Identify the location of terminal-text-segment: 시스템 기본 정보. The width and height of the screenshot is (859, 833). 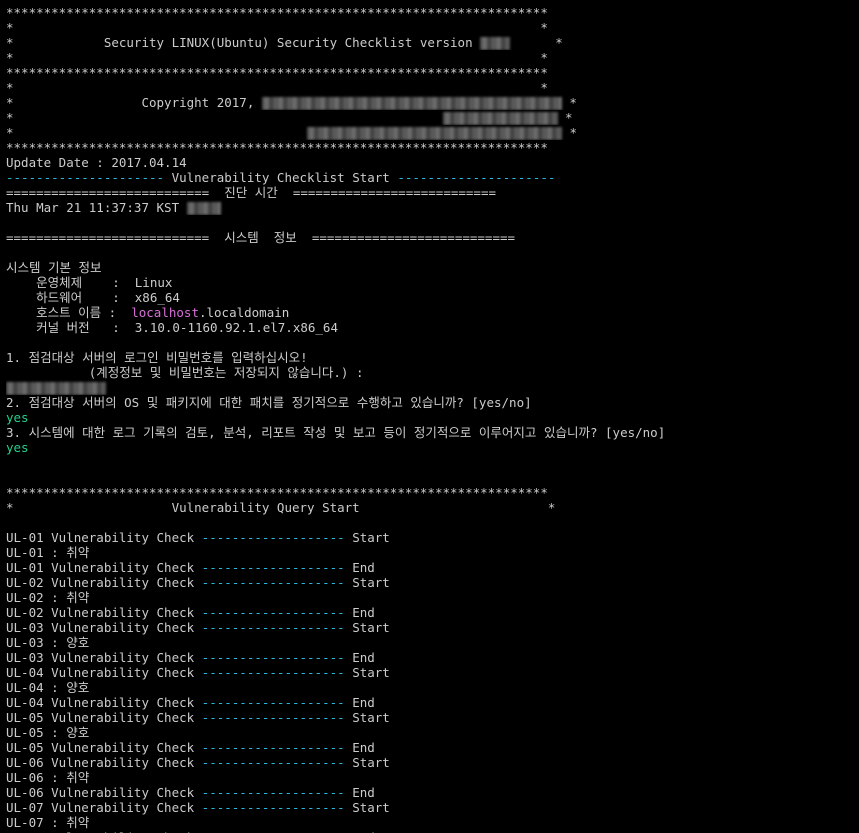
(54, 267).